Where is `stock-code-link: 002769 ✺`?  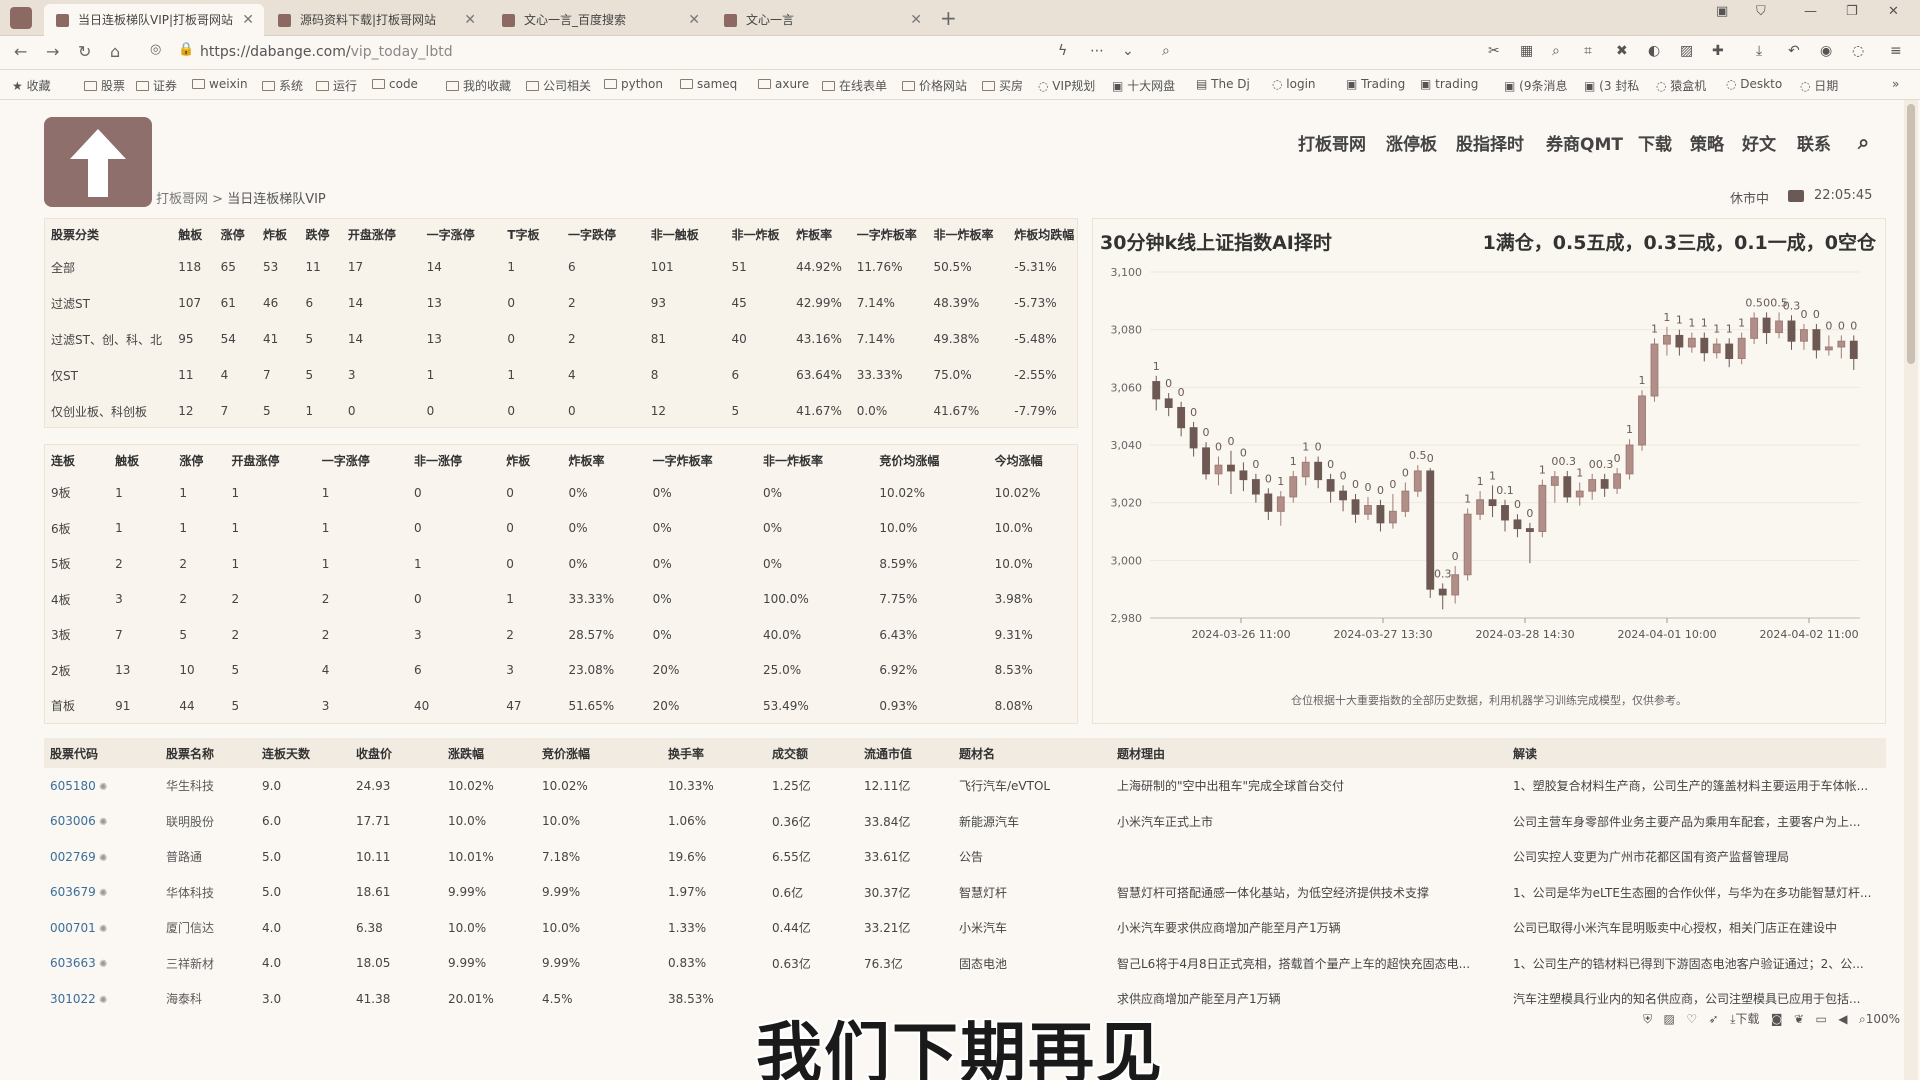 stock-code-link: 002769 ✺ is located at coordinates (102, 857).